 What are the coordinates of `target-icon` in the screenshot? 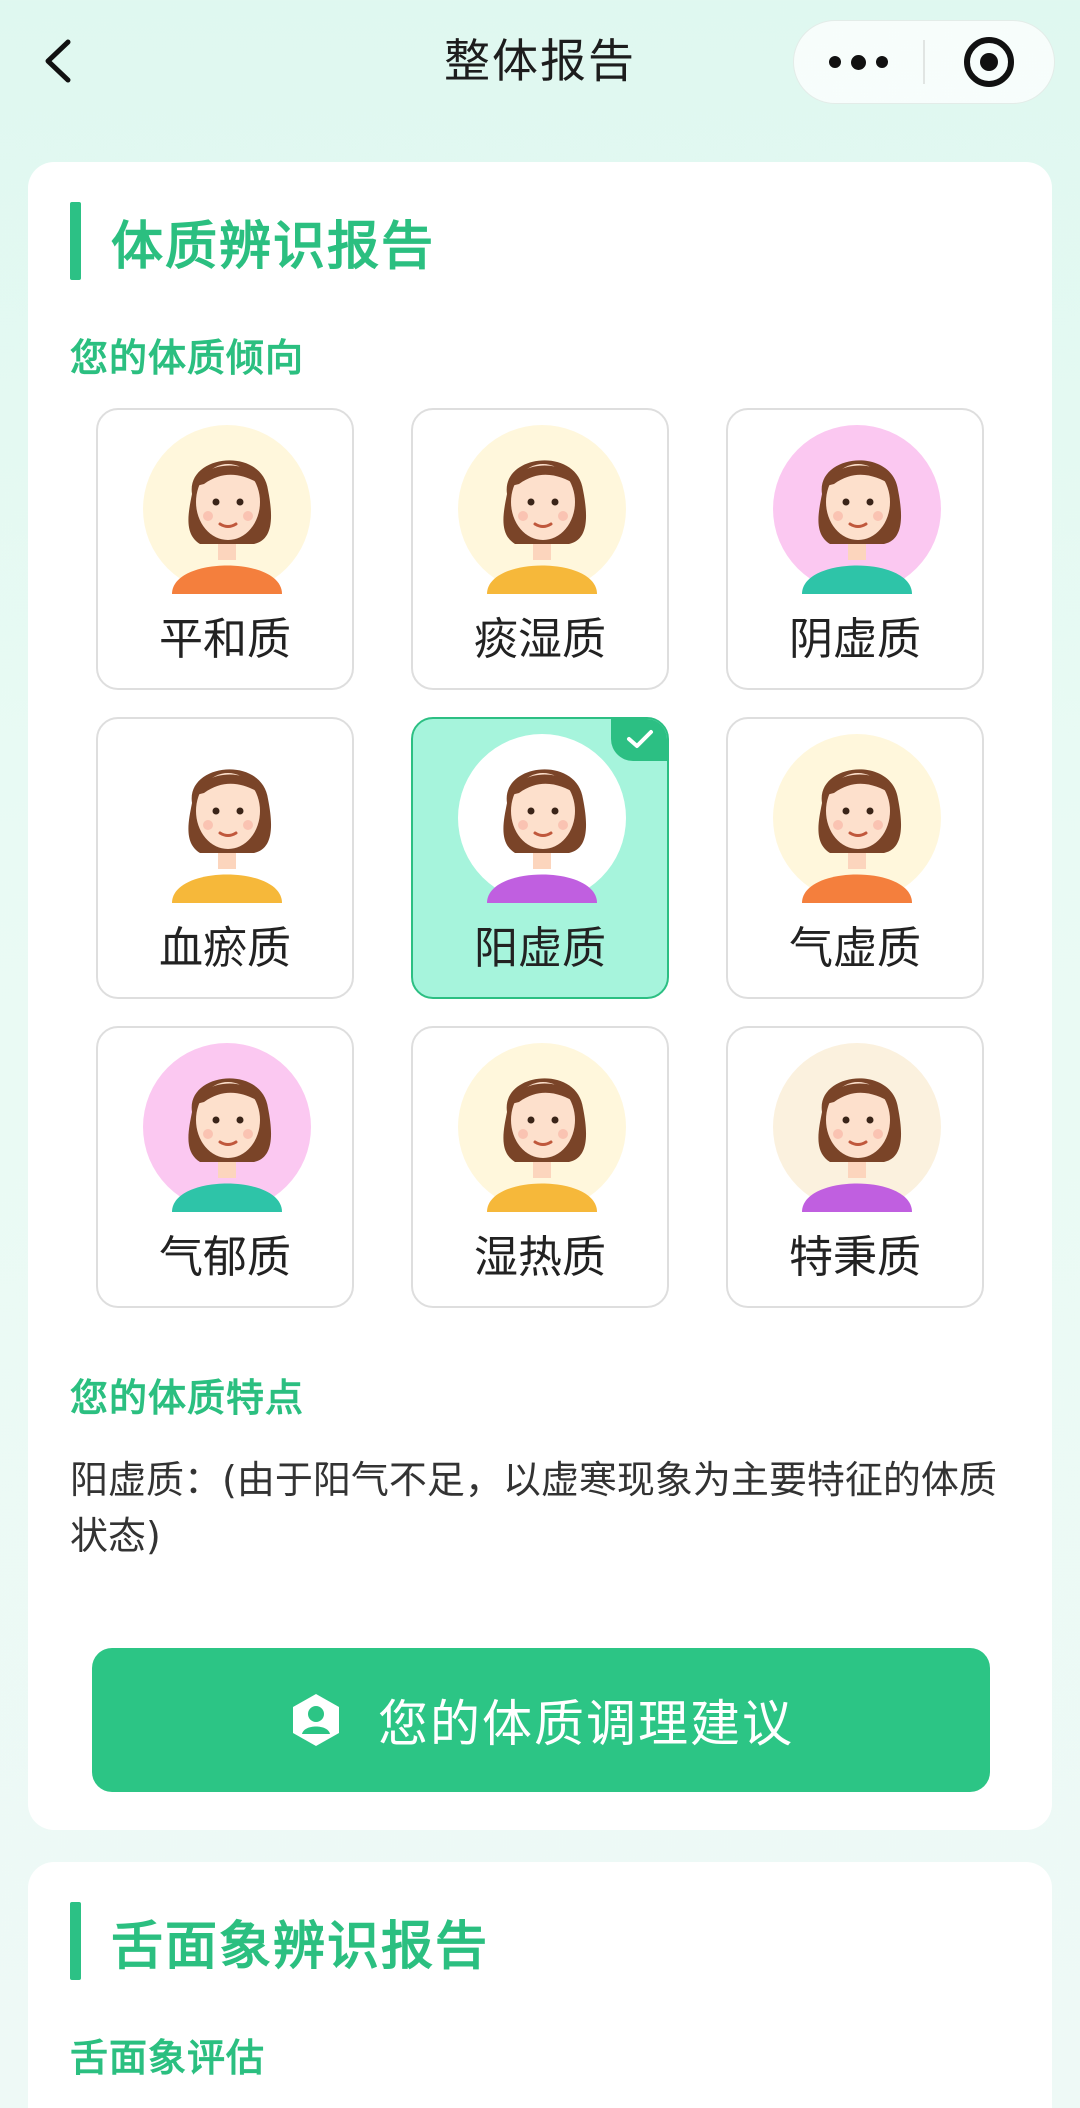 It's located at (989, 62).